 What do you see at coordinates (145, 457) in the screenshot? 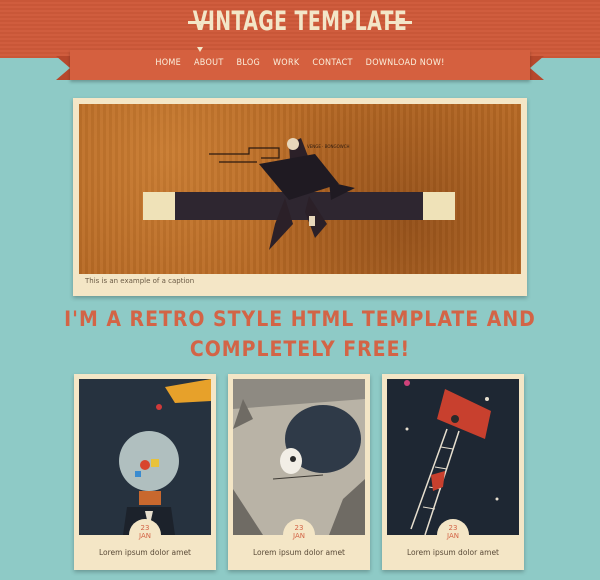
I see `card-1-image` at bounding box center [145, 457].